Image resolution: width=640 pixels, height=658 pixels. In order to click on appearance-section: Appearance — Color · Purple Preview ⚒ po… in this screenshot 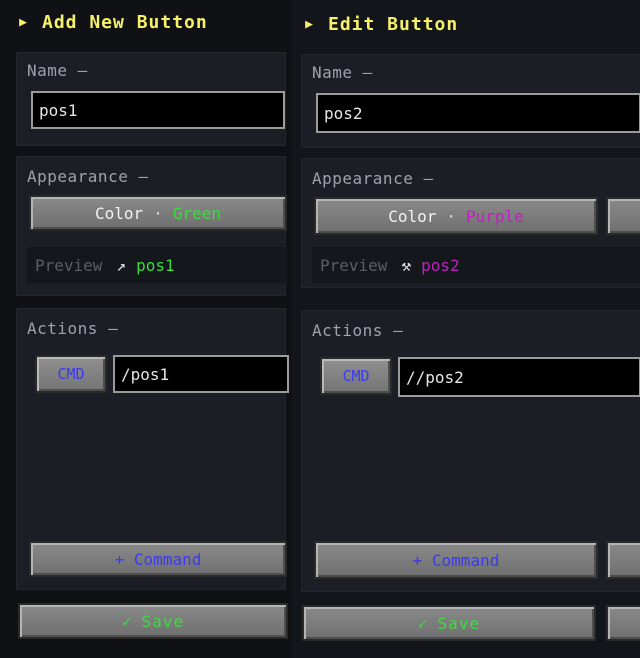, I will do `click(470, 223)`.